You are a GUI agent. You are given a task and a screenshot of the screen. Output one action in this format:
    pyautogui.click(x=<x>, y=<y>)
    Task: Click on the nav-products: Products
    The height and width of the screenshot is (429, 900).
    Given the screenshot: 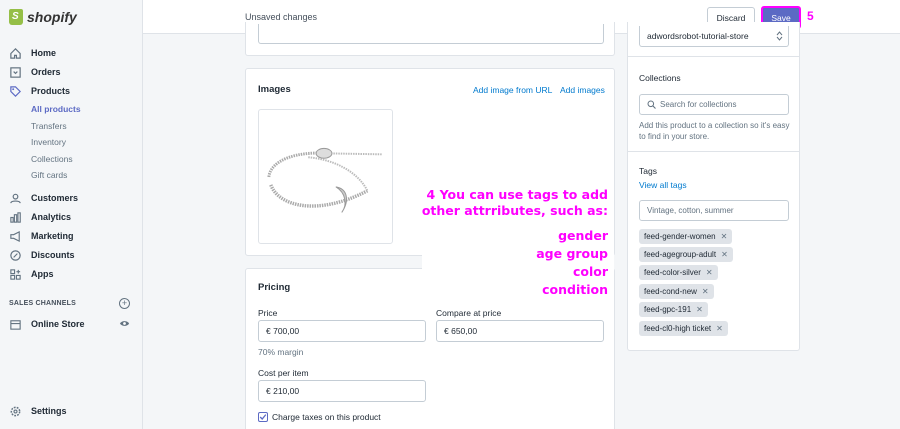 What is the action you would take?
    pyautogui.click(x=39, y=91)
    